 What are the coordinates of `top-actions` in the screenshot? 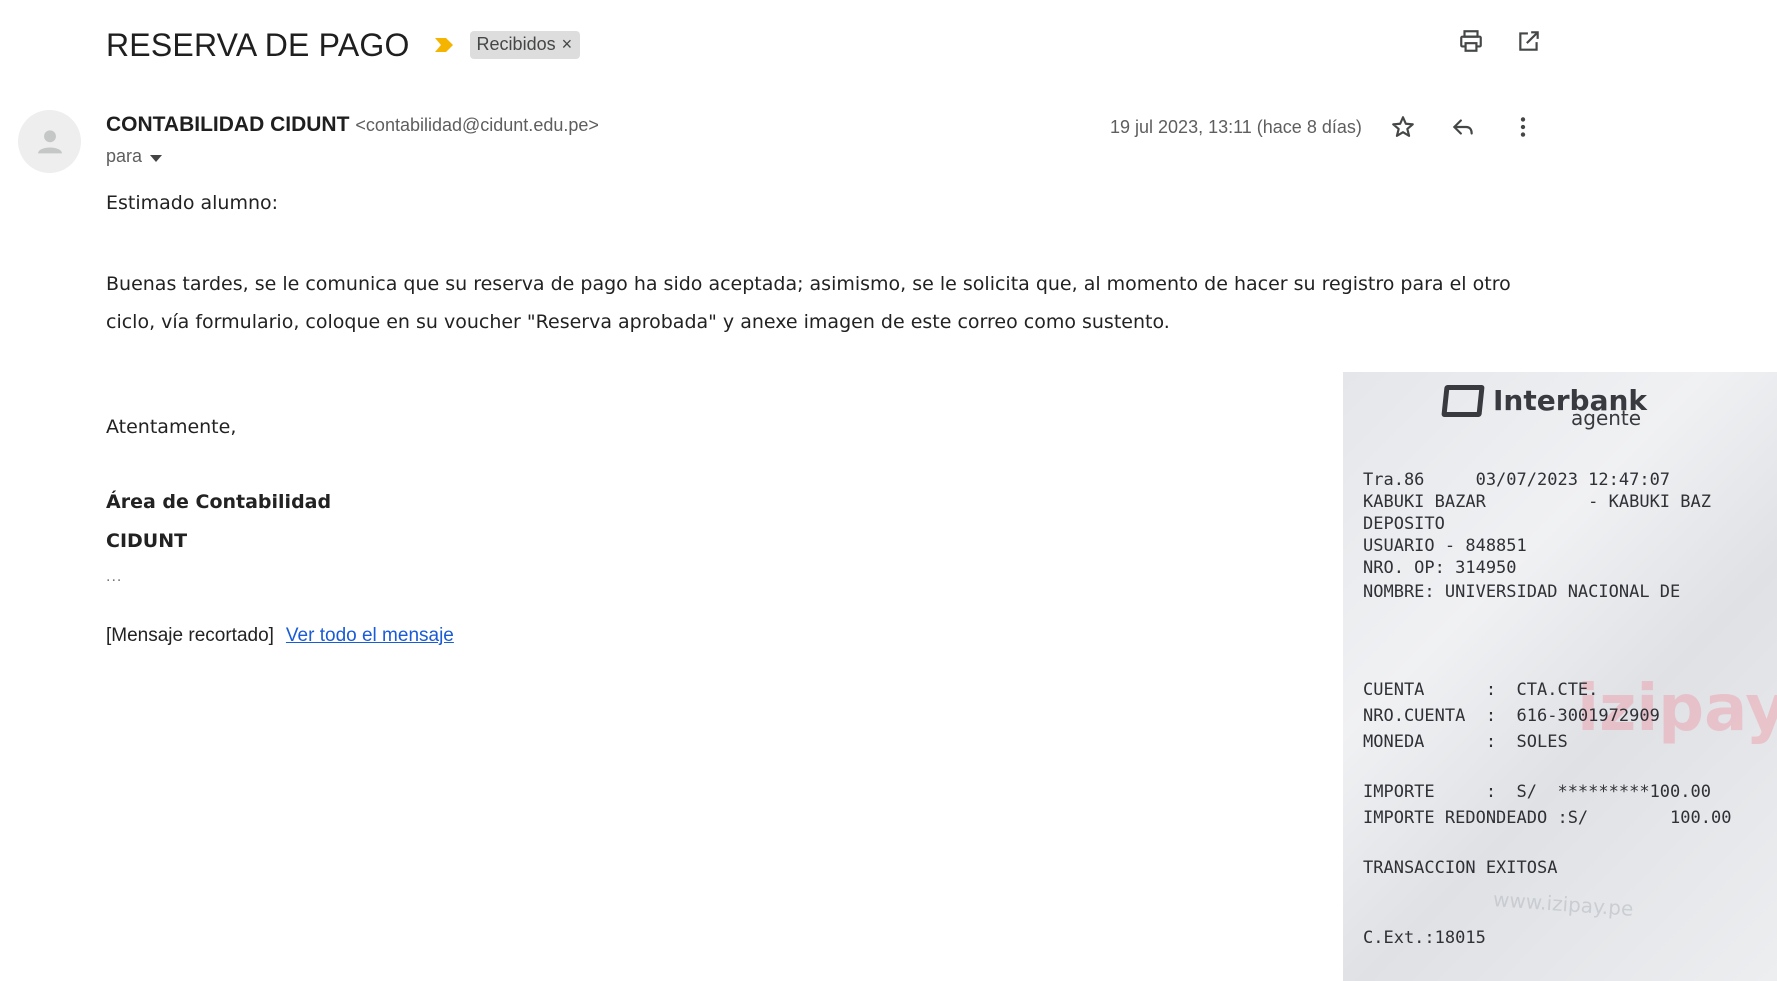 It's located at (1500, 41).